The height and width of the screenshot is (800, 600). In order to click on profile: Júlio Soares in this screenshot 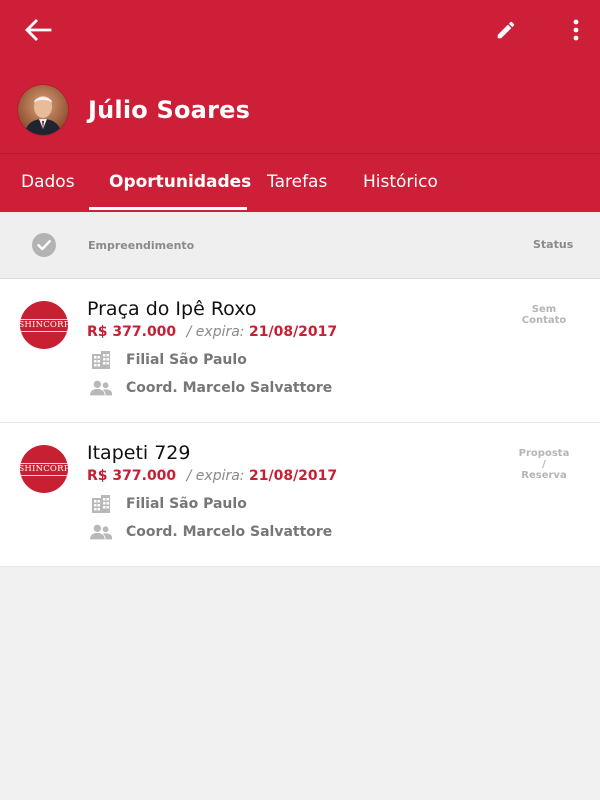, I will do `click(134, 110)`.